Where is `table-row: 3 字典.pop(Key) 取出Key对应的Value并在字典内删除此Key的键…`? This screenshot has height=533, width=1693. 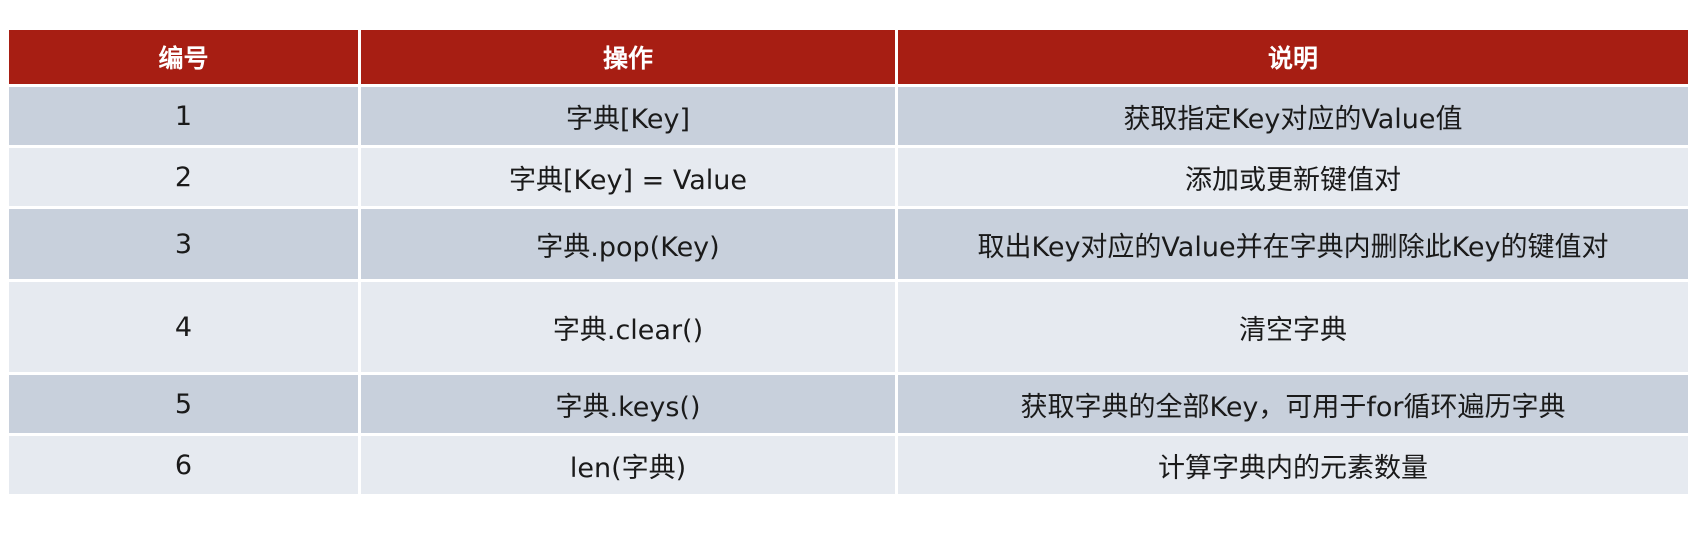
table-row: 3 字典.pop(Key) 取出Key对应的Value并在字典内删除此Key的键… is located at coordinates (848, 244).